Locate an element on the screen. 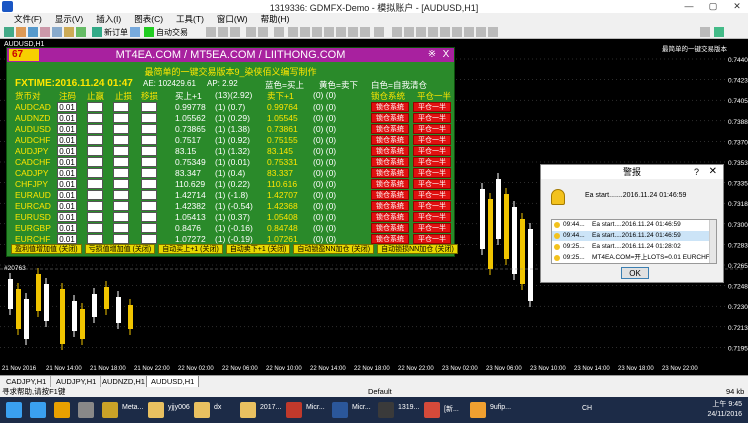 The height and width of the screenshot is (423, 748). m1-period-button is located at coordinates (397, 32).